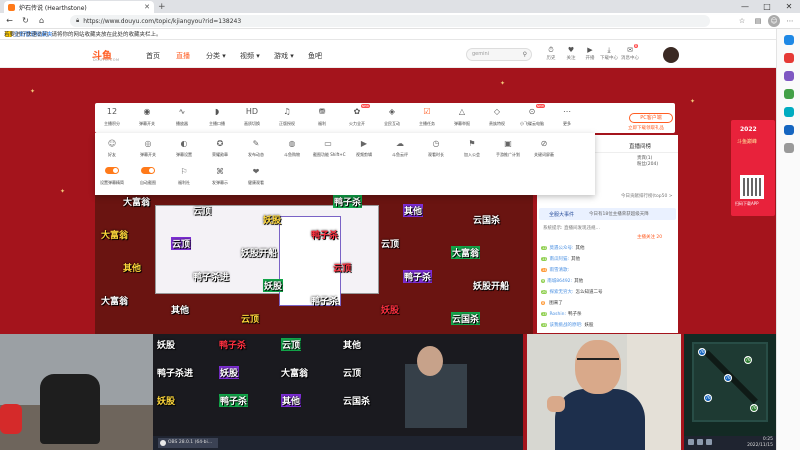 This screenshot has height=450, width=800. I want to click on dropdown-item: 自动截图, so click(148, 176).